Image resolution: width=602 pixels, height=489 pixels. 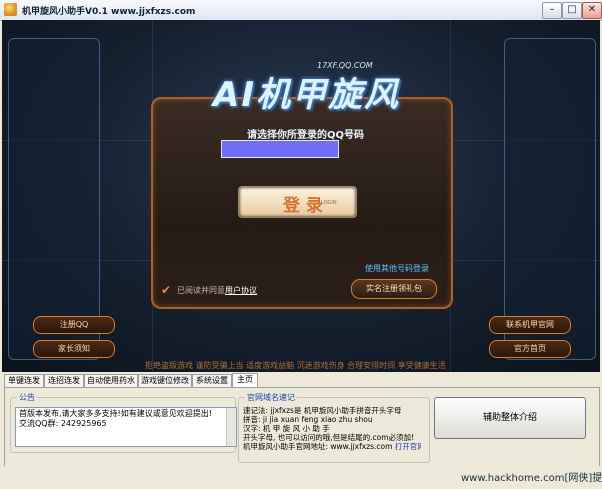 I want to click on login-button: 登 录 LOGIN, so click(x=297, y=202).